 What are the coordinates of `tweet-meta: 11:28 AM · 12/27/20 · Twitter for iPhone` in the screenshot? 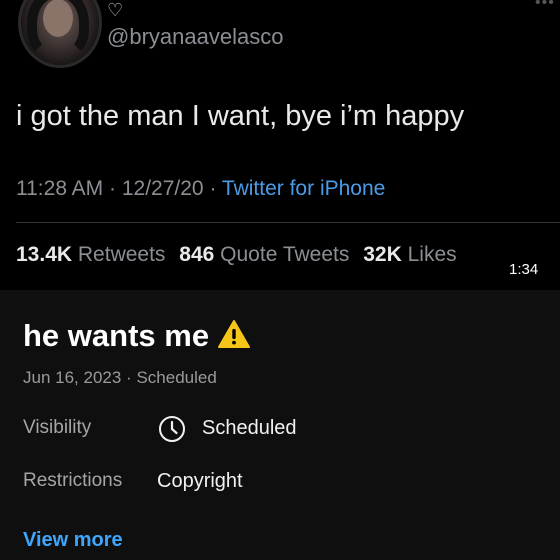 It's located at (200, 189).